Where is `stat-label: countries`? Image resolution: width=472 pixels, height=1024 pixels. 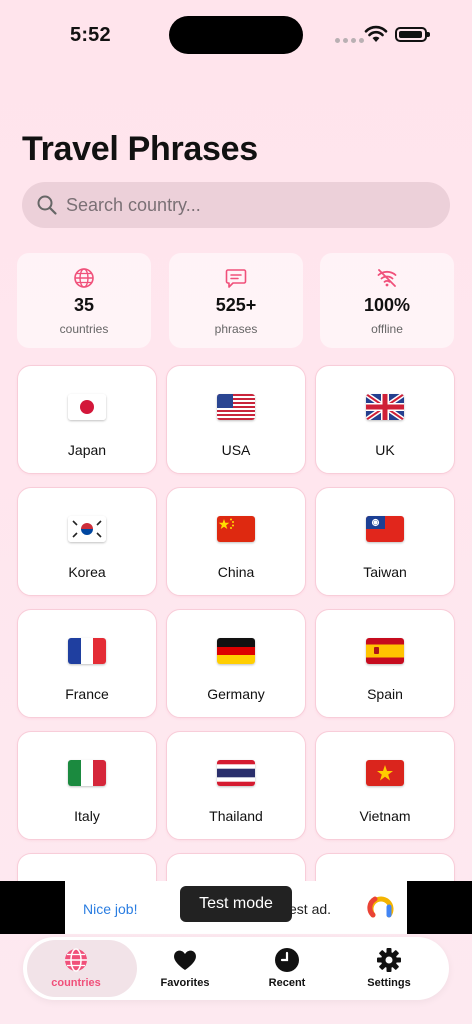
stat-label: countries is located at coordinates (84, 329).